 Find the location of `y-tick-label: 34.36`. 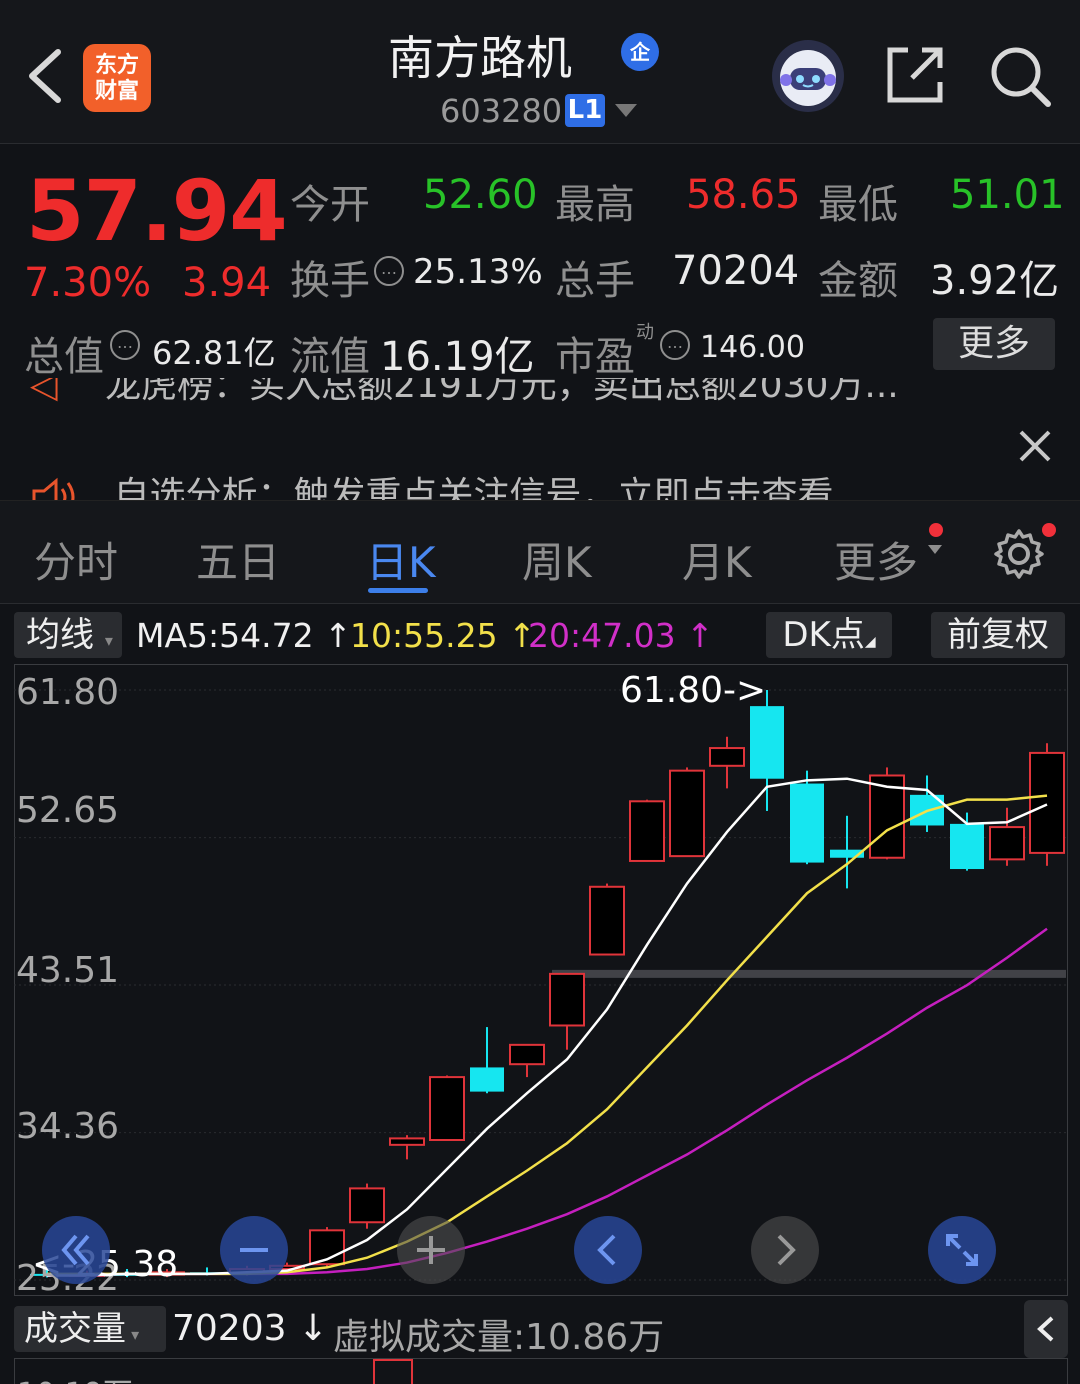

y-tick-label: 34.36 is located at coordinates (68, 1126).